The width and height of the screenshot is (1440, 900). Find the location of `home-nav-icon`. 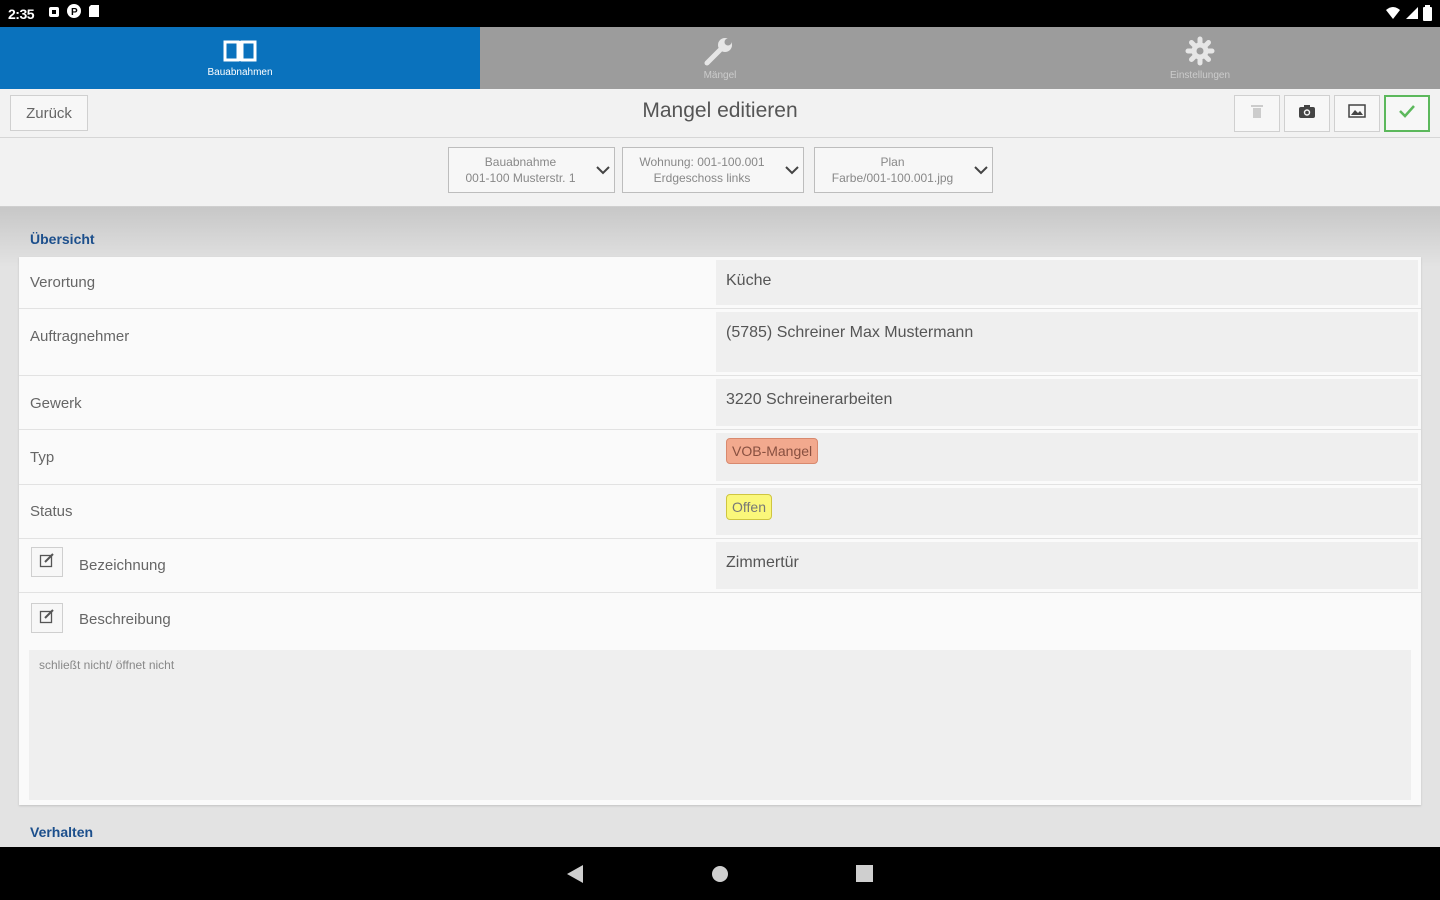

home-nav-icon is located at coordinates (720, 876).